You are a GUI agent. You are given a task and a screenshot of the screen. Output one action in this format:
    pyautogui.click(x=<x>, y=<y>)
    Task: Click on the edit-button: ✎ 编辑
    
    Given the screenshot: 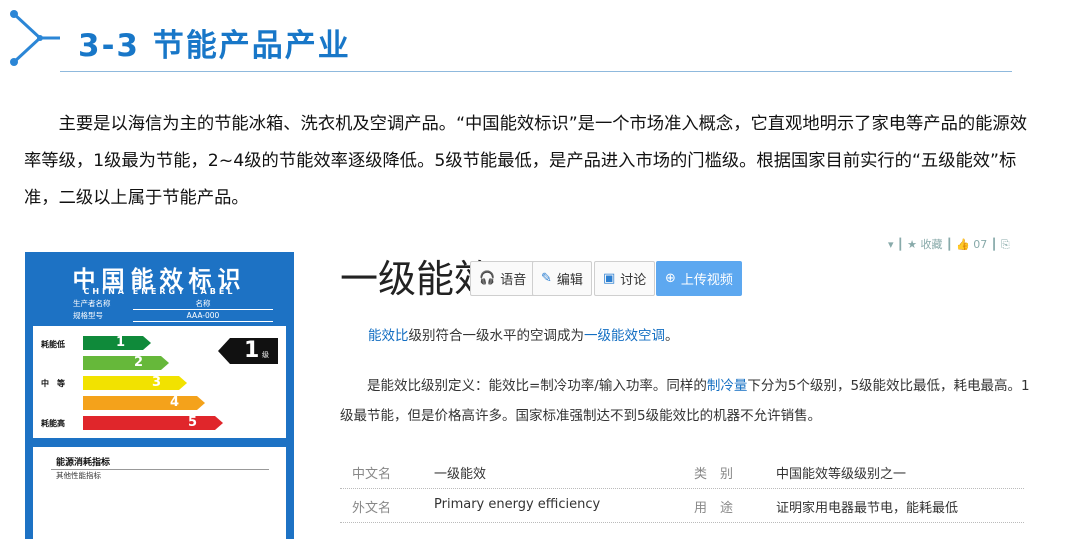 What is the action you would take?
    pyautogui.click(x=562, y=278)
    